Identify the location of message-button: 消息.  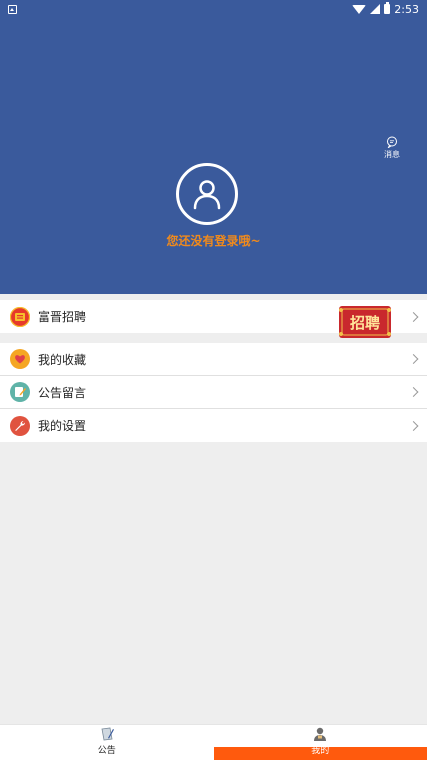
(392, 148).